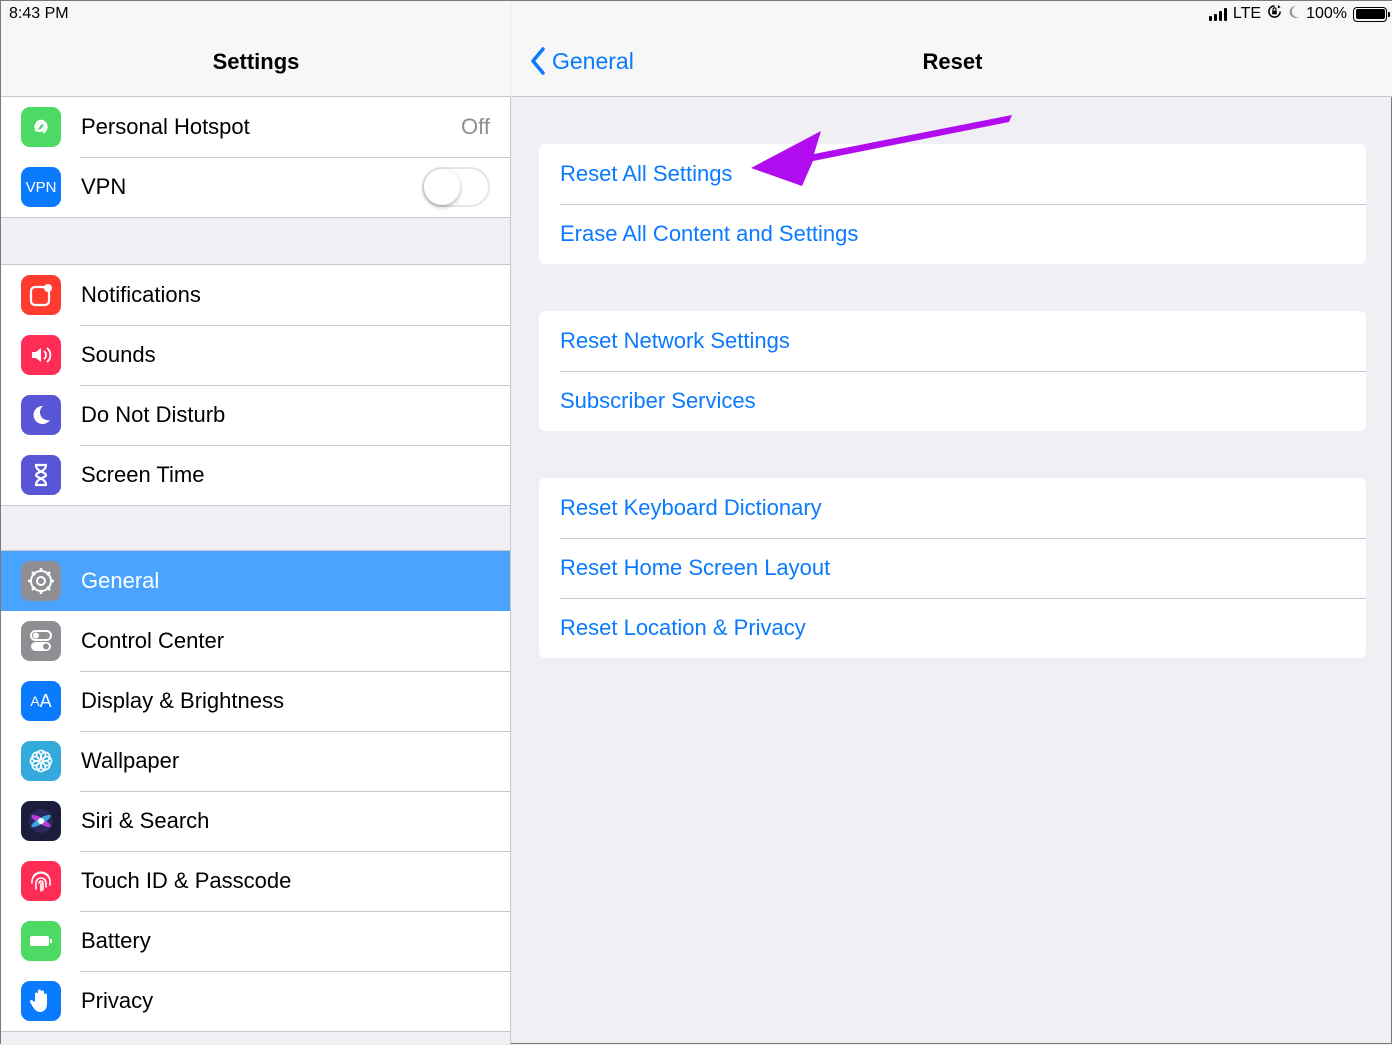 Image resolution: width=1392 pixels, height=1045 pixels. I want to click on sidebar-item-general: General, so click(255, 581).